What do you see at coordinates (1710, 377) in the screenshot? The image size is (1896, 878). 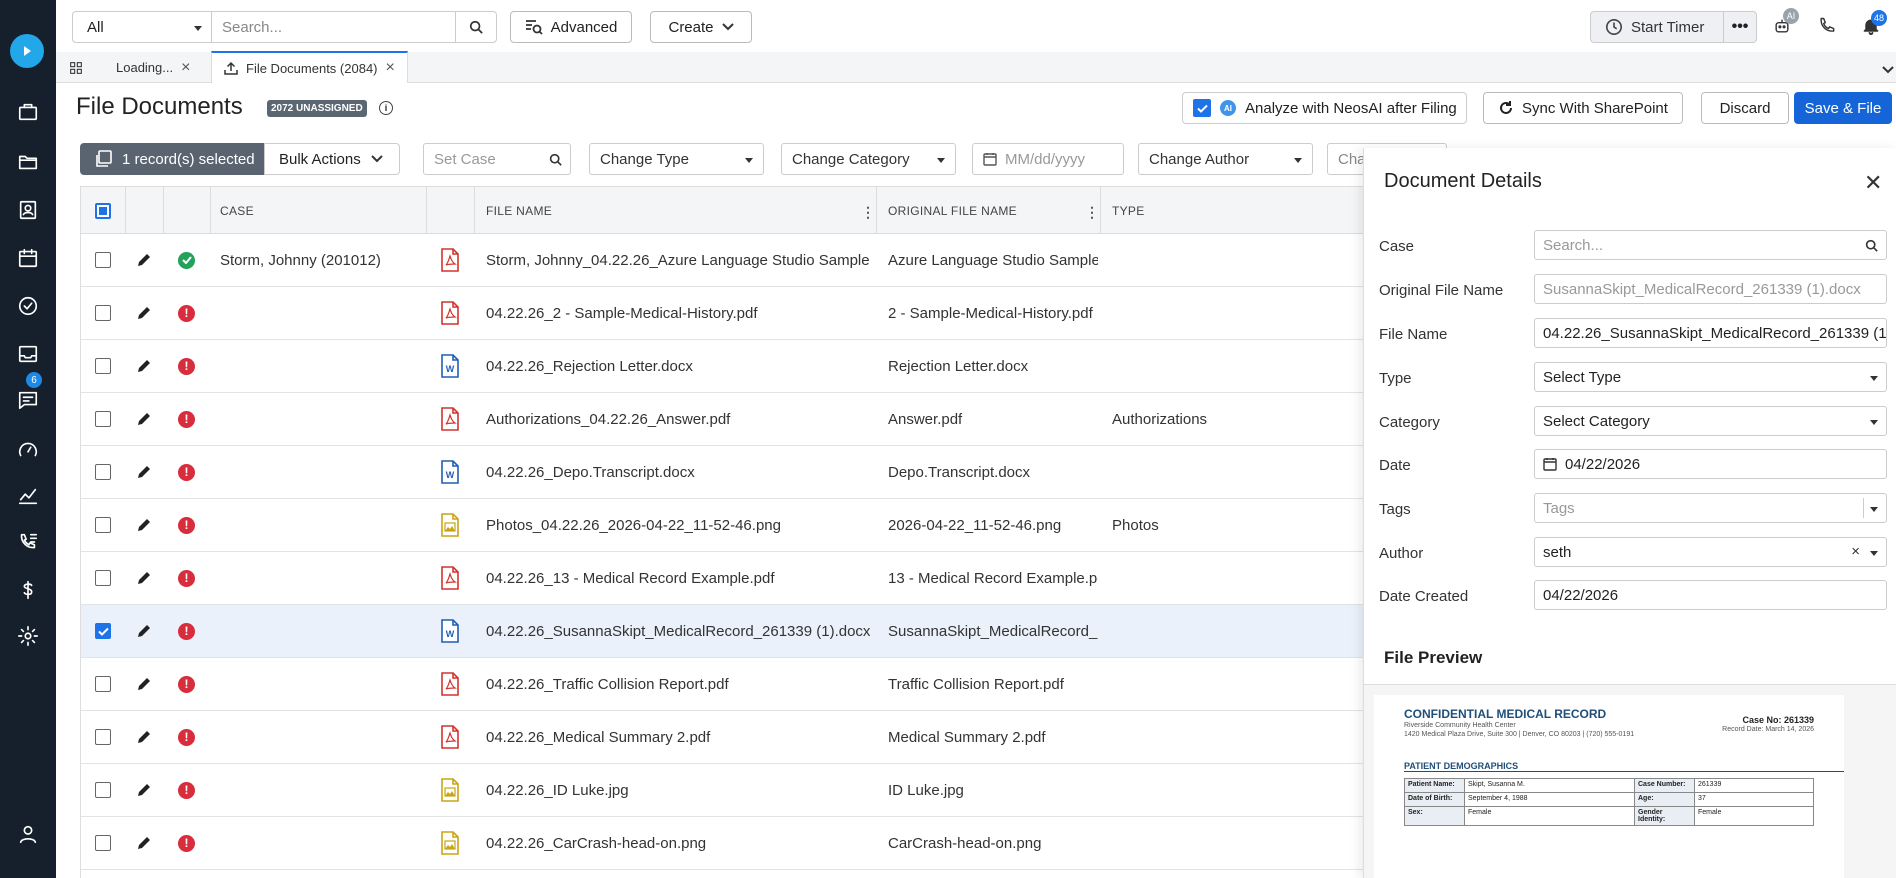 I see `type-select: Select Type` at bounding box center [1710, 377].